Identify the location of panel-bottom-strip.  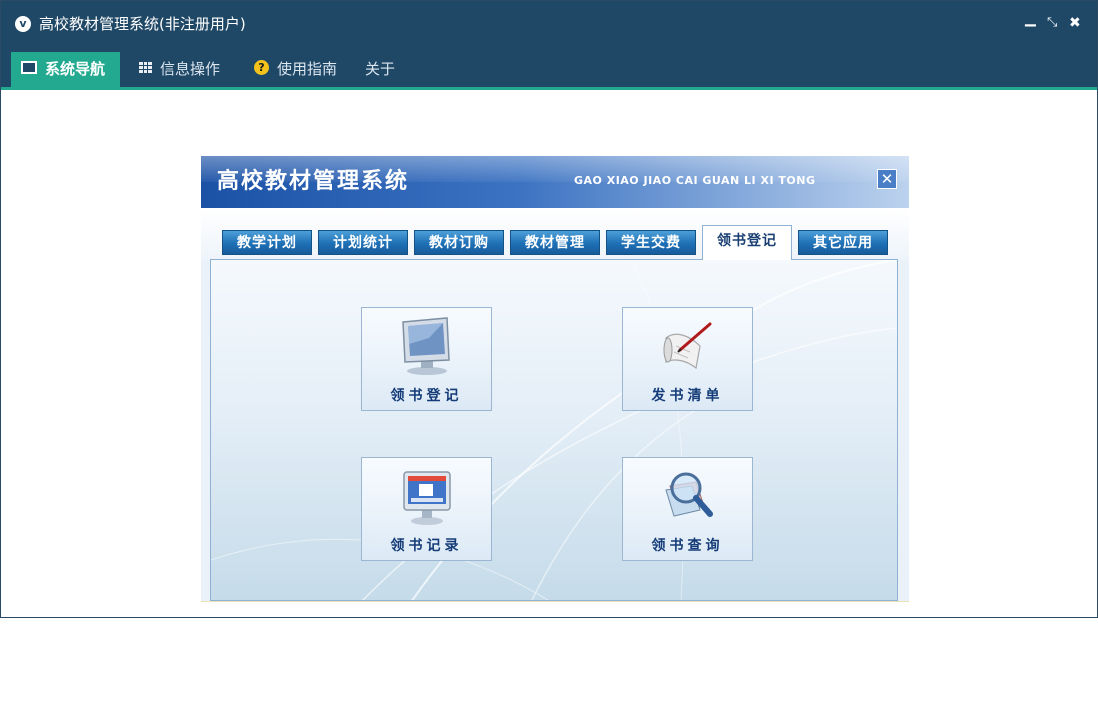
(555, 606).